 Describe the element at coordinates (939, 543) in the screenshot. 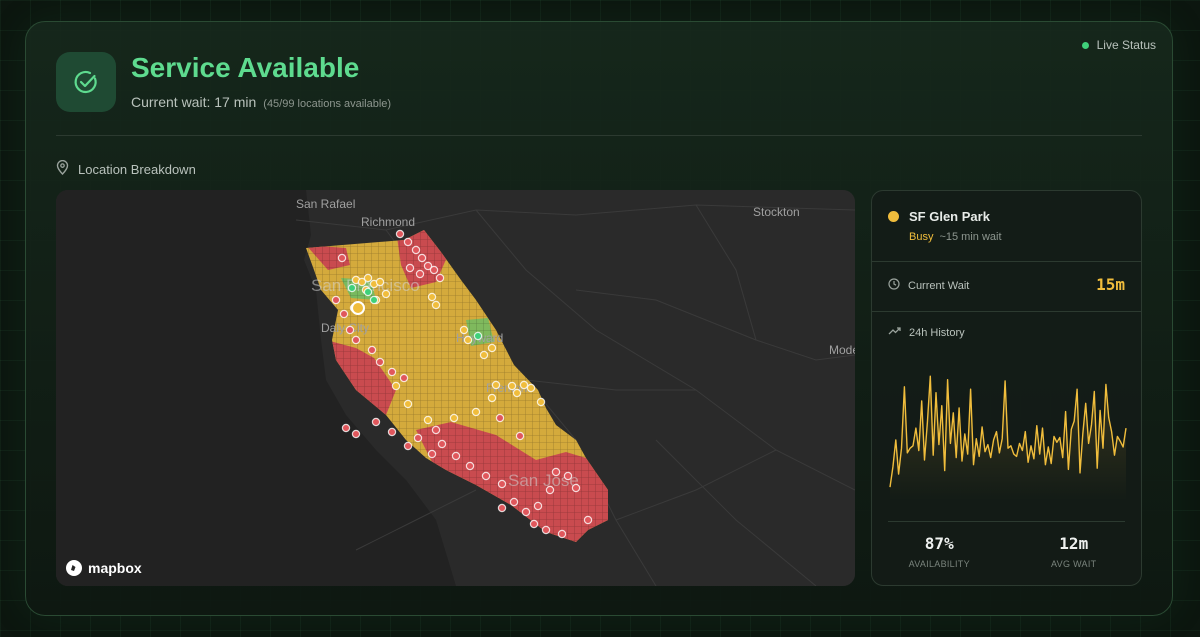

I see `availability-value: 87%` at that location.